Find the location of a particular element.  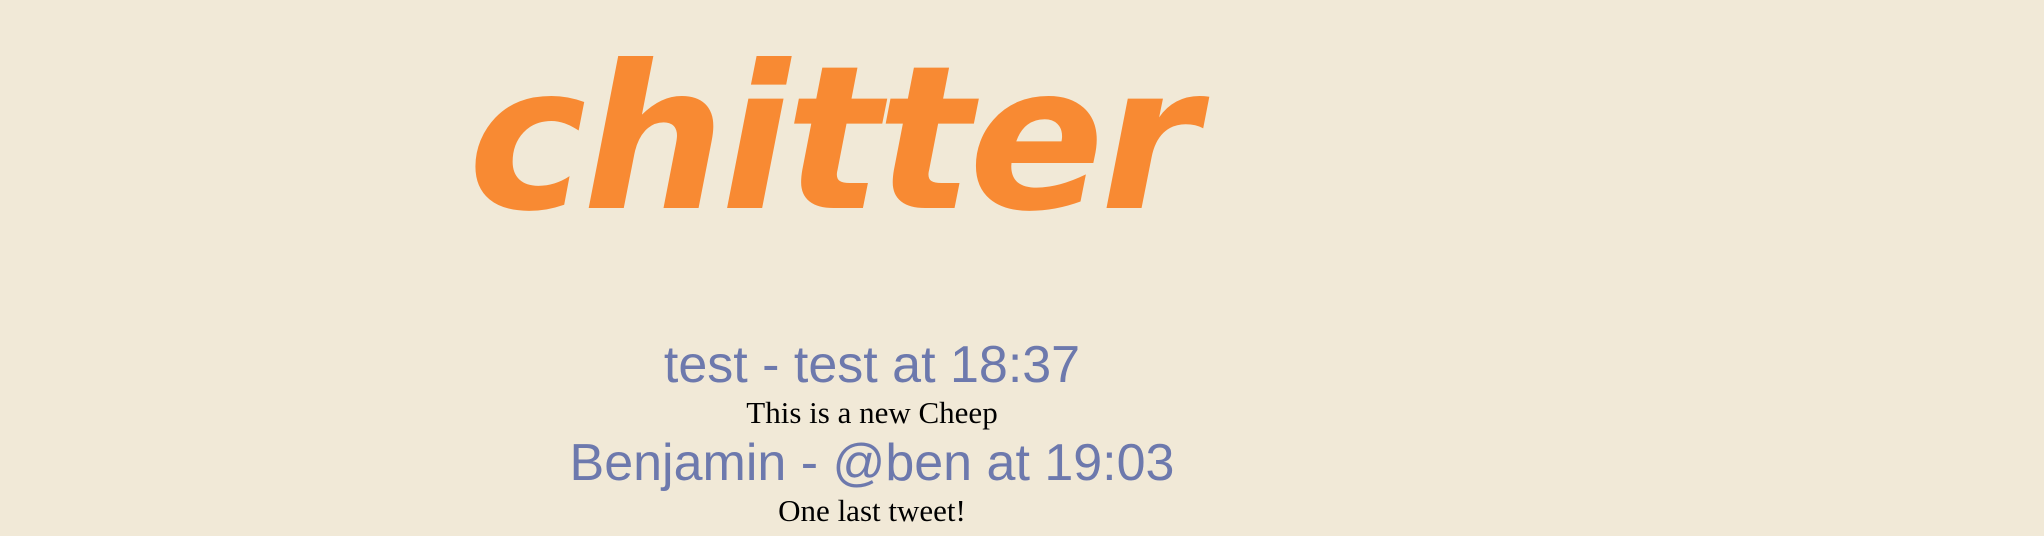

cheep-body: One last tweet! is located at coordinates (872, 510).